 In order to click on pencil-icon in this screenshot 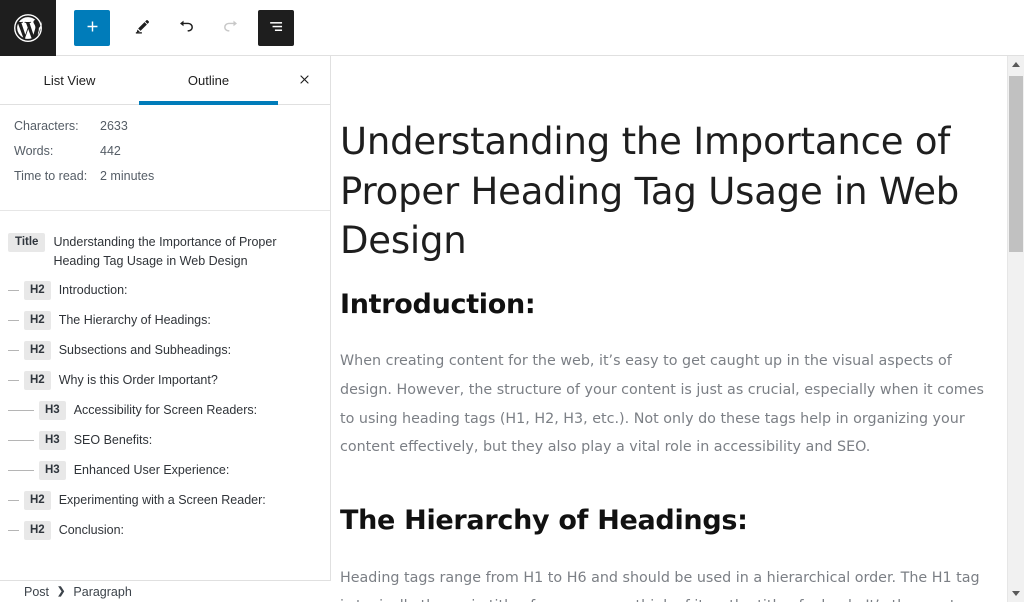, I will do `click(142, 28)`.